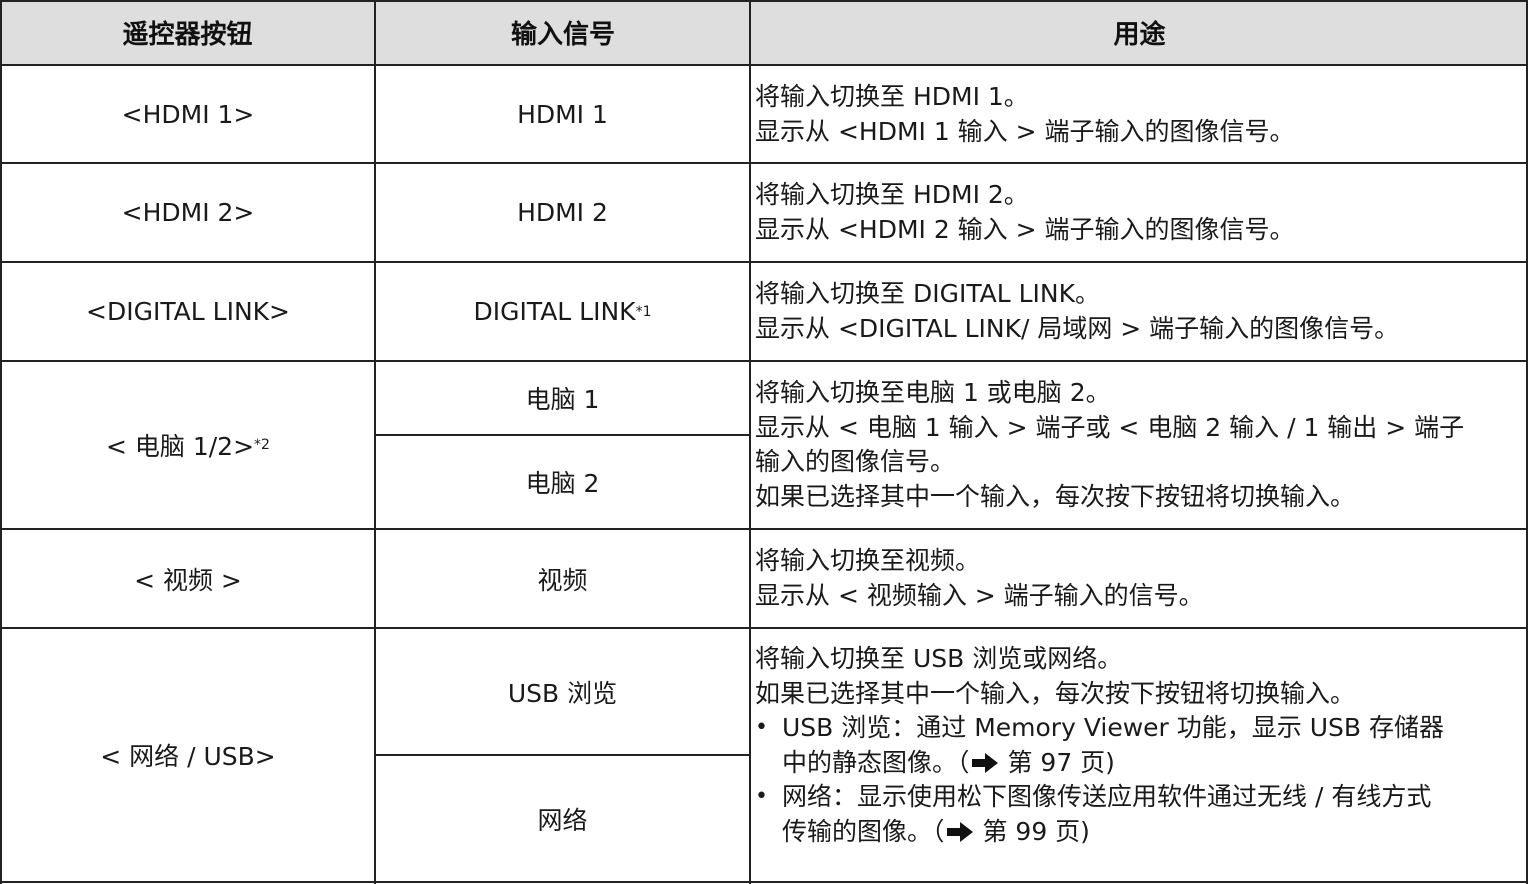 The width and height of the screenshot is (1528, 884). I want to click on table-border-bottom, so click(764, 882).